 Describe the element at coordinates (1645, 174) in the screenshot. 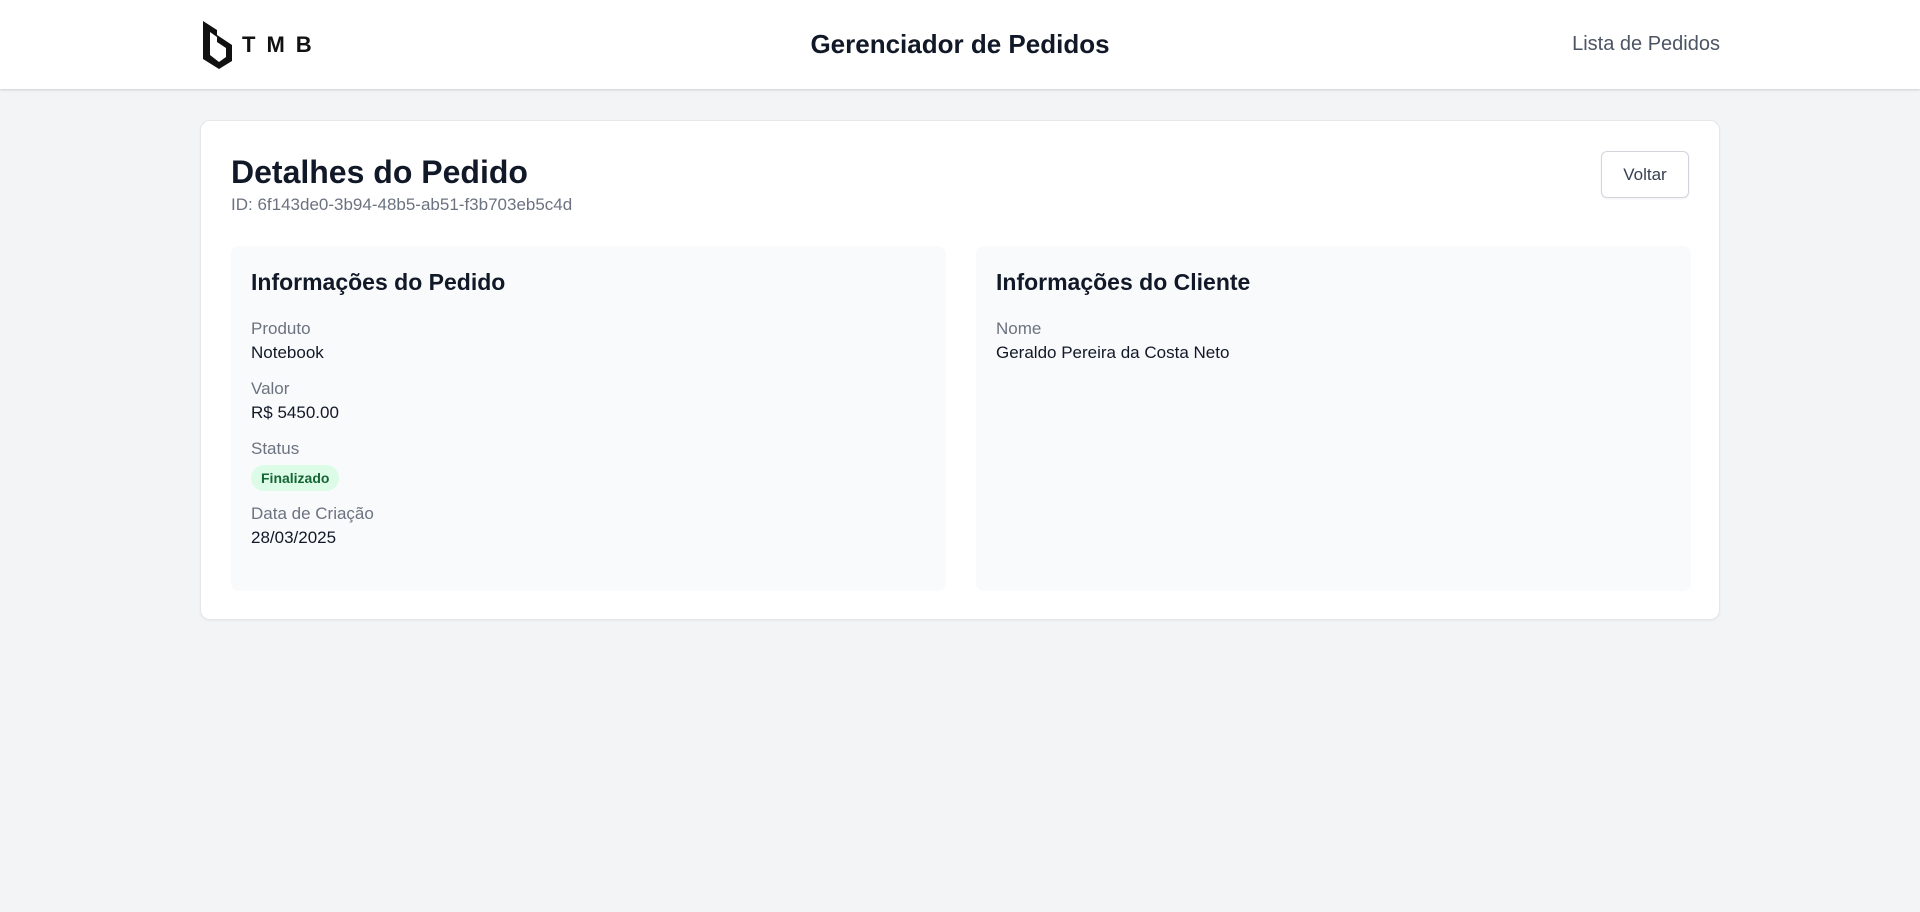

I see `back-button: Voltar` at that location.